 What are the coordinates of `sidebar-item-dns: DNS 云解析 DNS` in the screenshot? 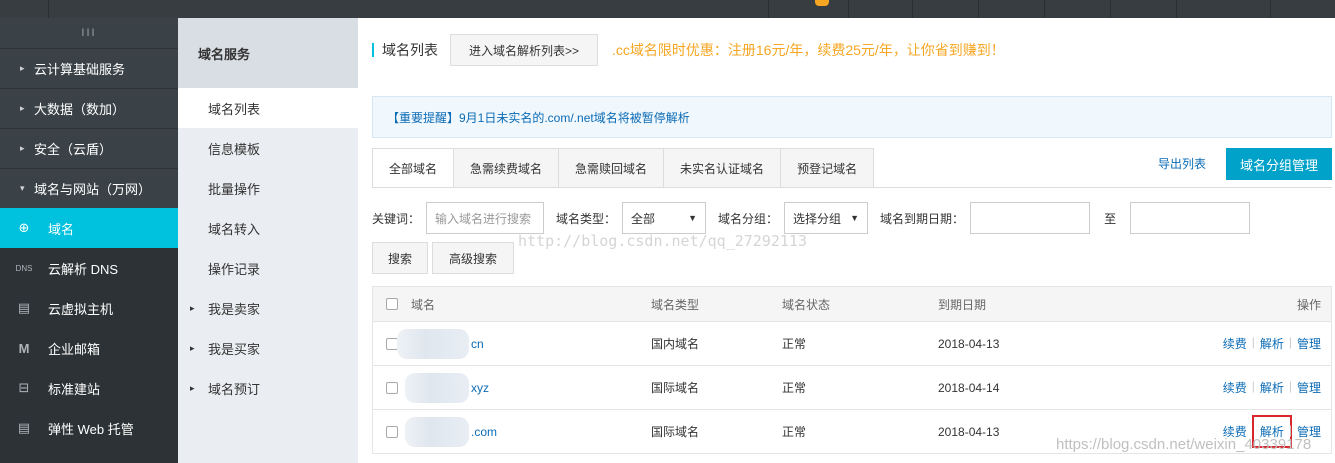 It's located at (89, 268).